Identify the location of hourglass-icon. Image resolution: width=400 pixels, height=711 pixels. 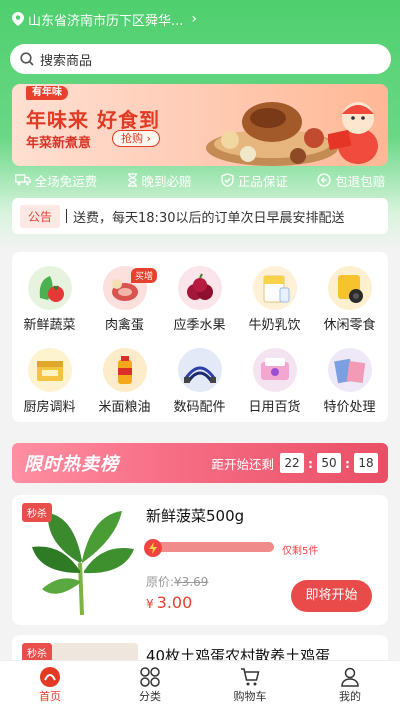
(132, 180).